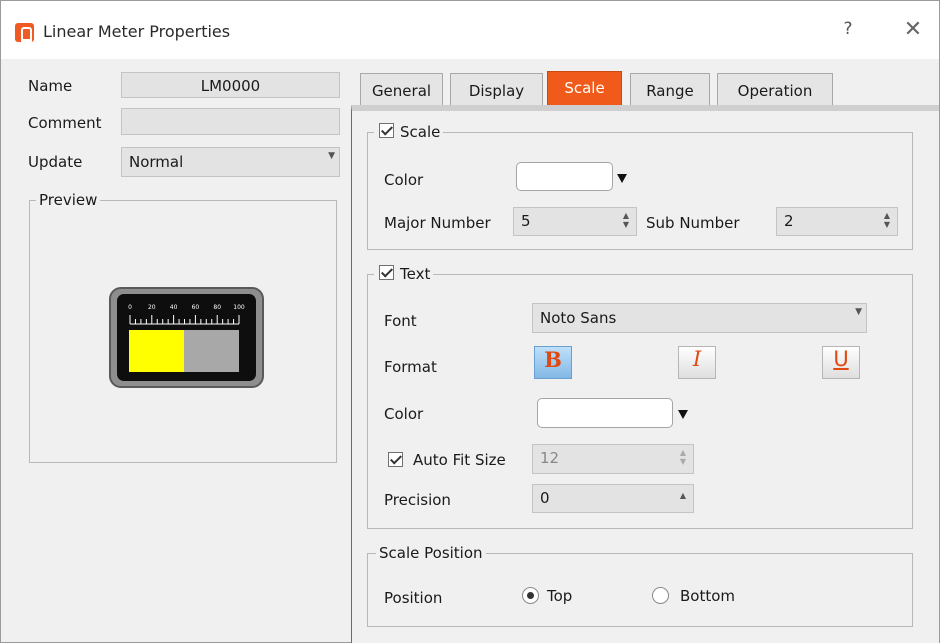  I want to click on tab-scale: Scale, so click(584, 88).